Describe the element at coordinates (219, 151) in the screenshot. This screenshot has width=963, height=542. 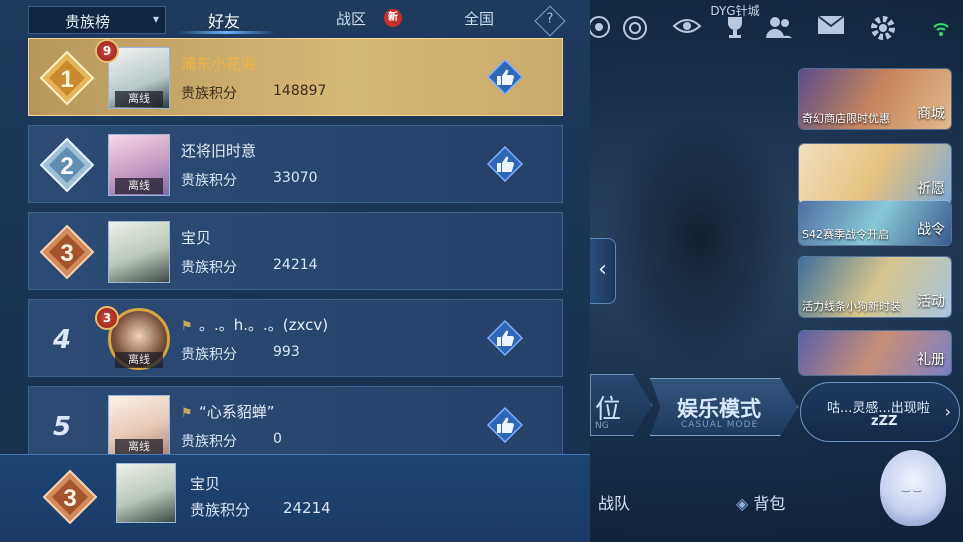
I see `player-name: 还将旧时意` at that location.